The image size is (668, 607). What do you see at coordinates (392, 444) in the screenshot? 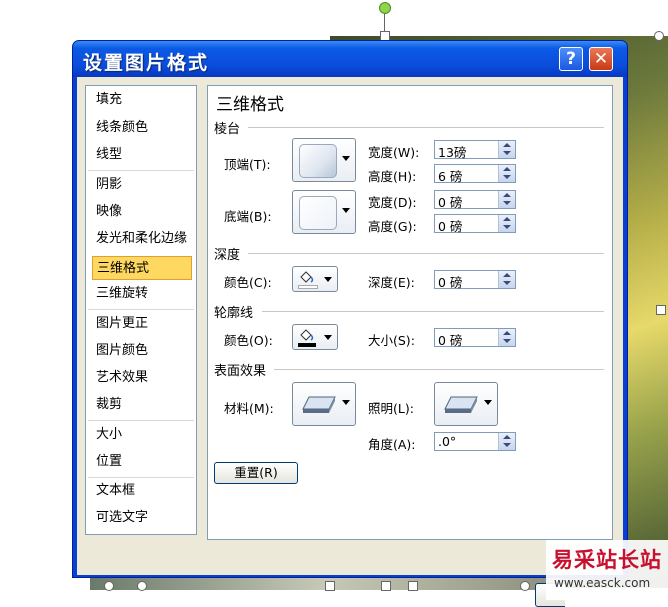
I see `angle-label: 角度(A):` at bounding box center [392, 444].